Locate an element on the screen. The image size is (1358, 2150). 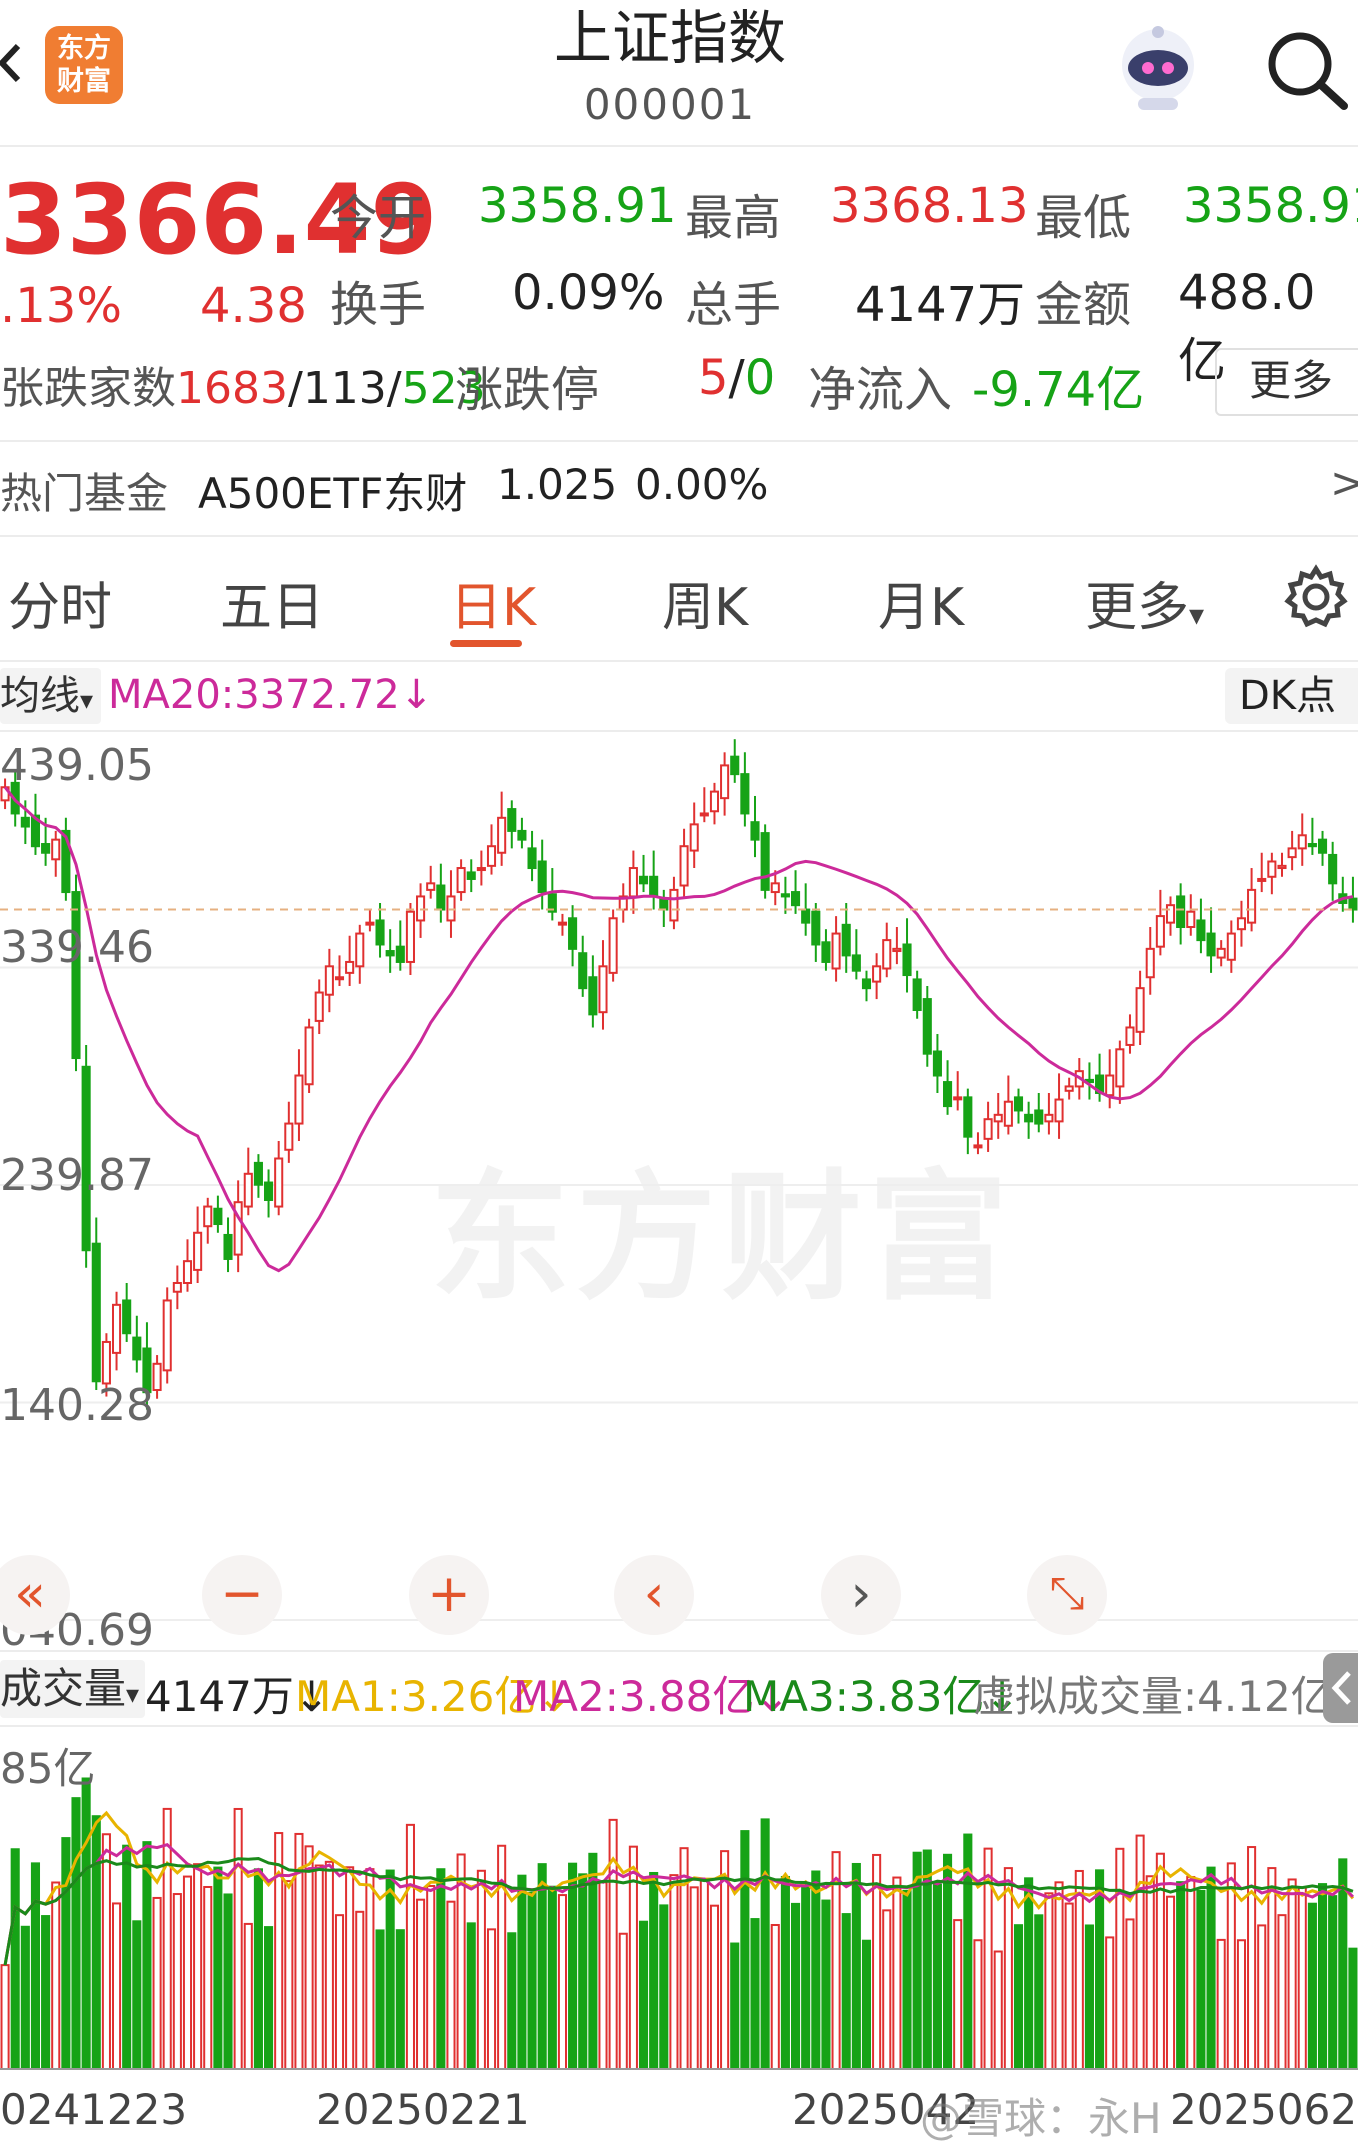
high-value: 3368.13 is located at coordinates (929, 206).